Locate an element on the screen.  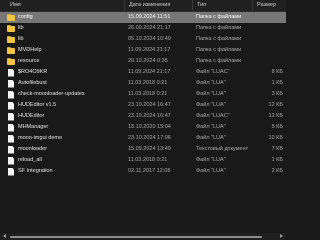
scroll-left-icon is located at coordinates (4, 236).